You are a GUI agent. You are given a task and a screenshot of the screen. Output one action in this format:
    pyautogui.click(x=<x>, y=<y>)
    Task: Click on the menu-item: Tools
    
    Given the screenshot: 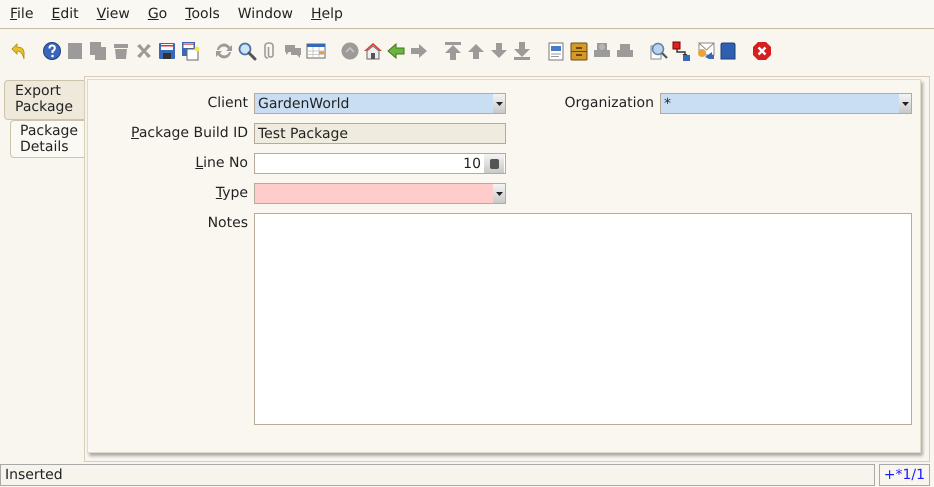 What is the action you would take?
    pyautogui.click(x=202, y=14)
    